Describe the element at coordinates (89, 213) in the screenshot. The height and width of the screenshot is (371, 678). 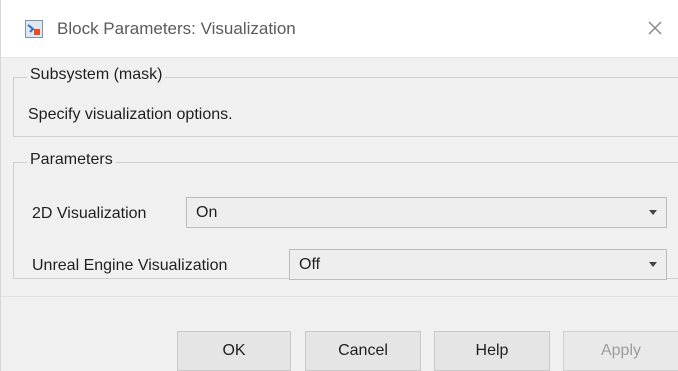
I see `param-label-2d-visualization: 2D Visualization` at that location.